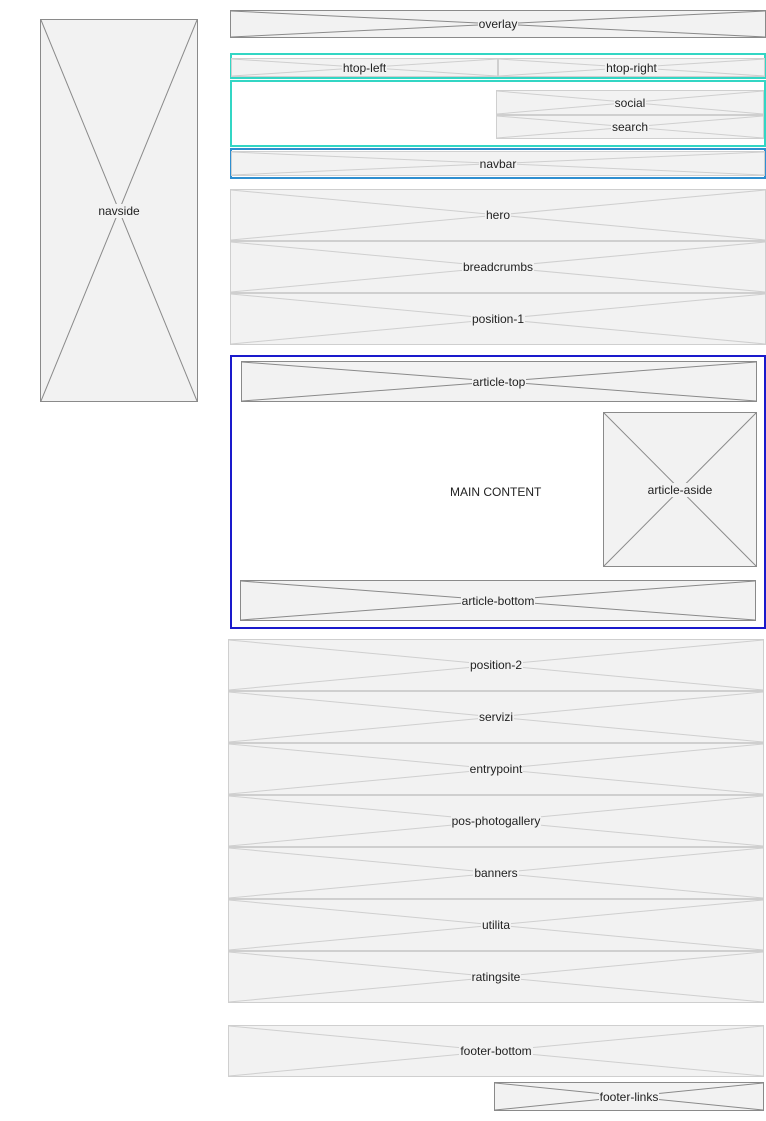 This screenshot has width=766, height=1121. I want to click on position-1-block: position-1, so click(498, 319).